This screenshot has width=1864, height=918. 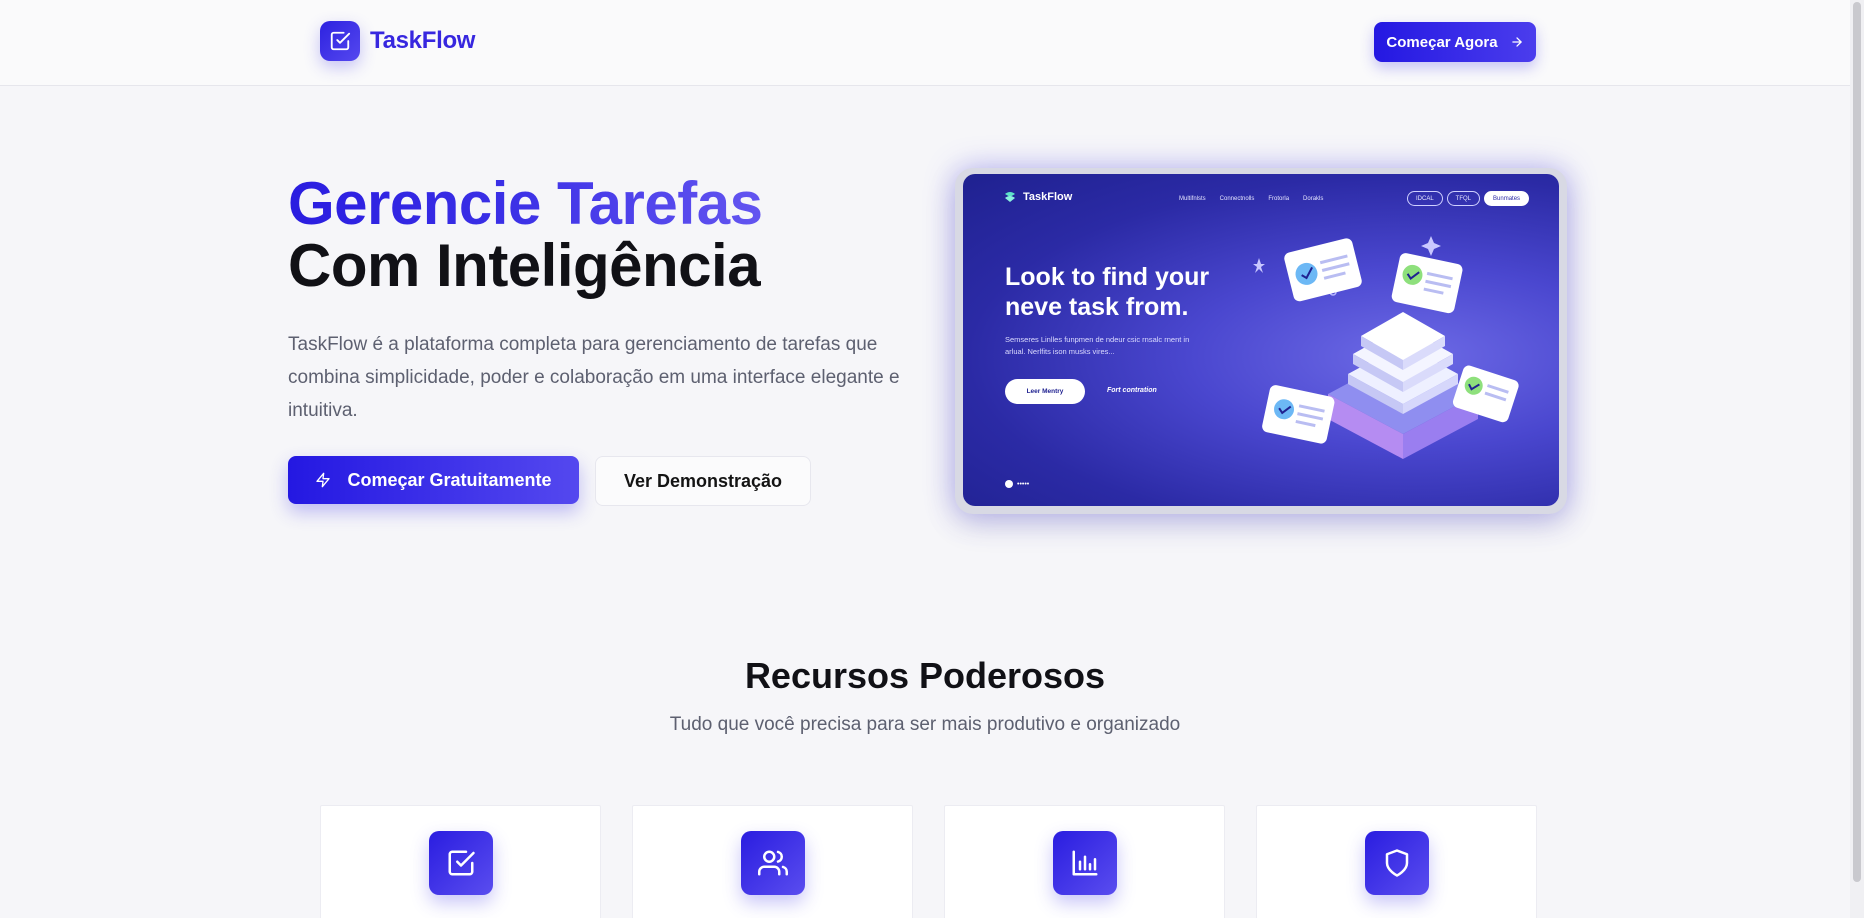 I want to click on view-demo-label: Ver Demonstração, so click(x=703, y=480).